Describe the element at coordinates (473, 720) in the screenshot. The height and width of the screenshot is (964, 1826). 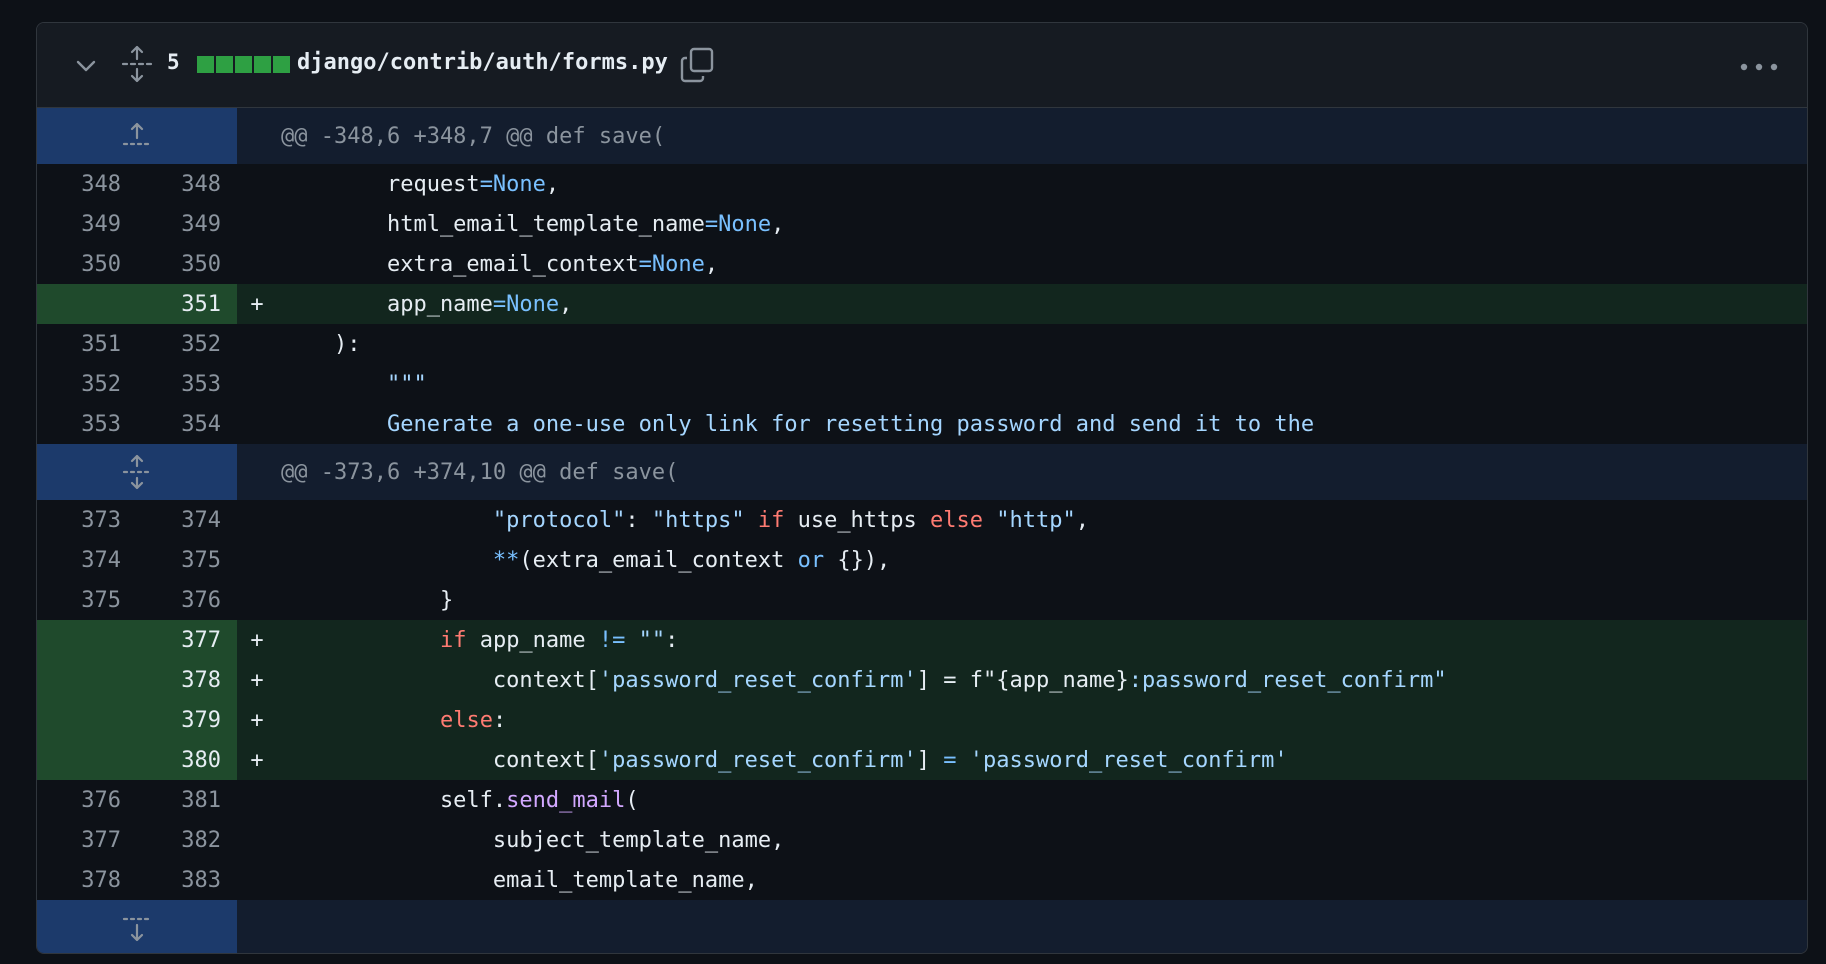
I see `code-line: else:` at that location.